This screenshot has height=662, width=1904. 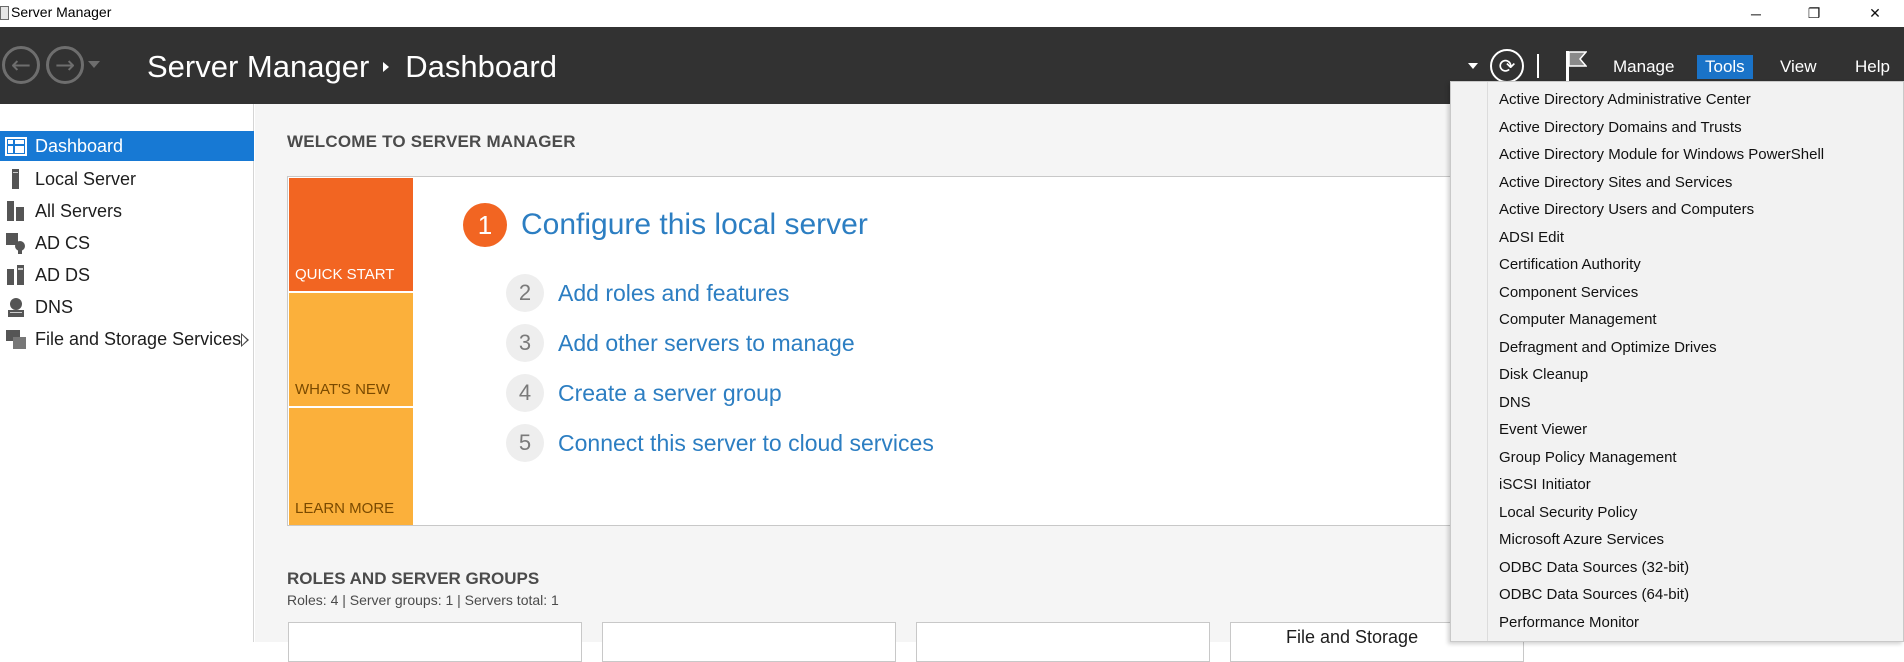 I want to click on sidebar-item-all-servers: All Servers, so click(x=127, y=211).